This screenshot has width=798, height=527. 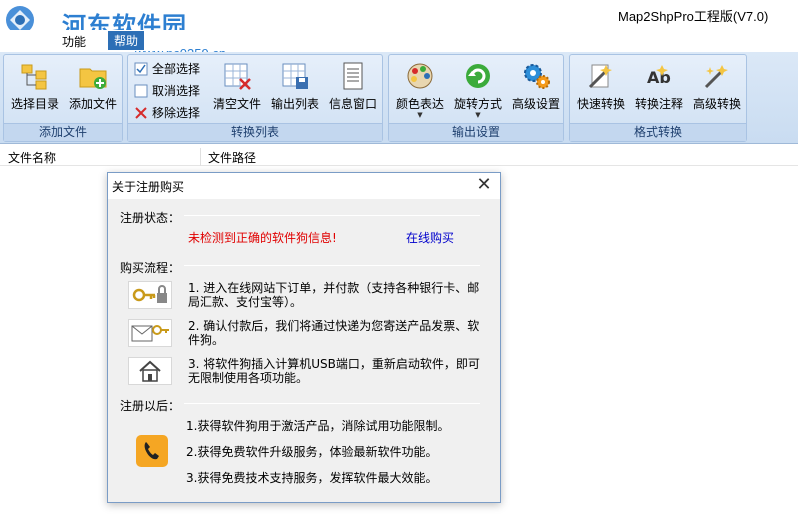 What do you see at coordinates (600, 76) in the screenshot?
I see `magic-wand-icon` at bounding box center [600, 76].